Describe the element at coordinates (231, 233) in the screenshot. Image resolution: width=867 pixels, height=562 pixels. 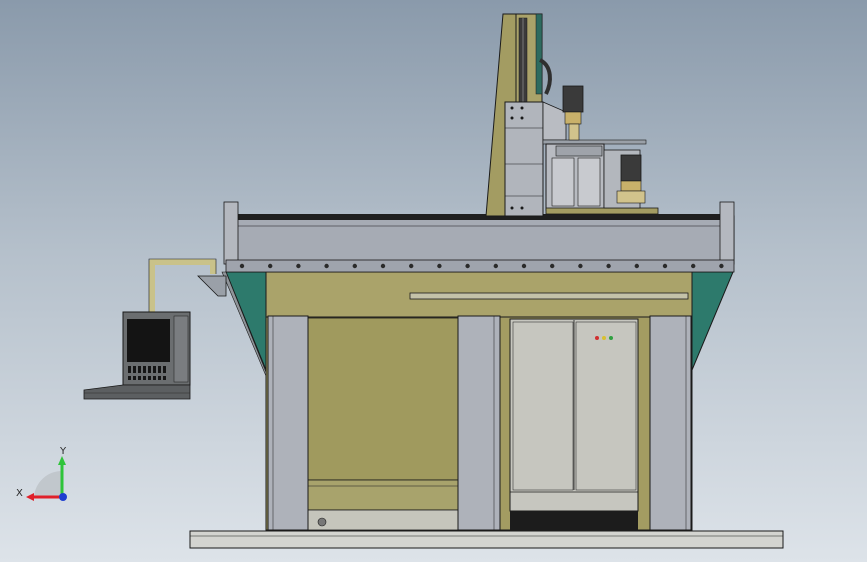
I see `table-edge-left` at that location.